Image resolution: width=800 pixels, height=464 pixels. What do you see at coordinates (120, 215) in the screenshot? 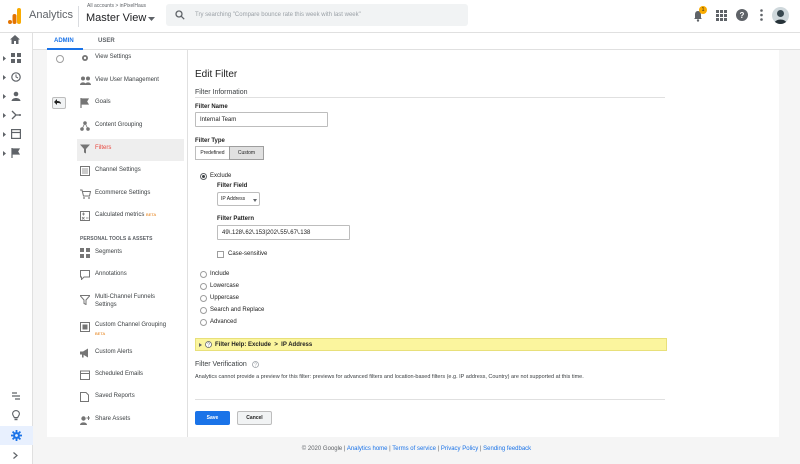
I see `nav-label-text: Calculated metrics` at bounding box center [120, 215].